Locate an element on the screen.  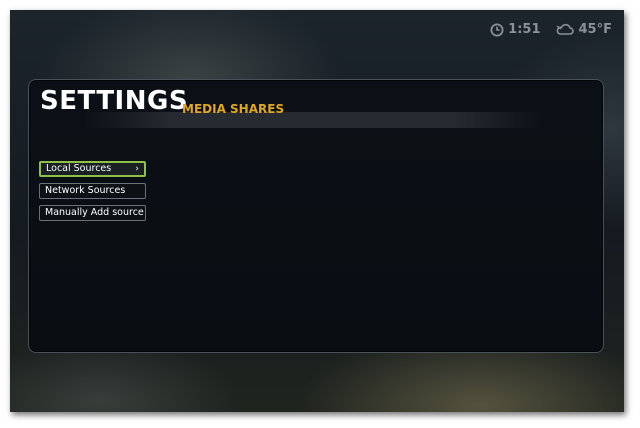
menu-item-network-sources: Network Sources is located at coordinates (92, 191).